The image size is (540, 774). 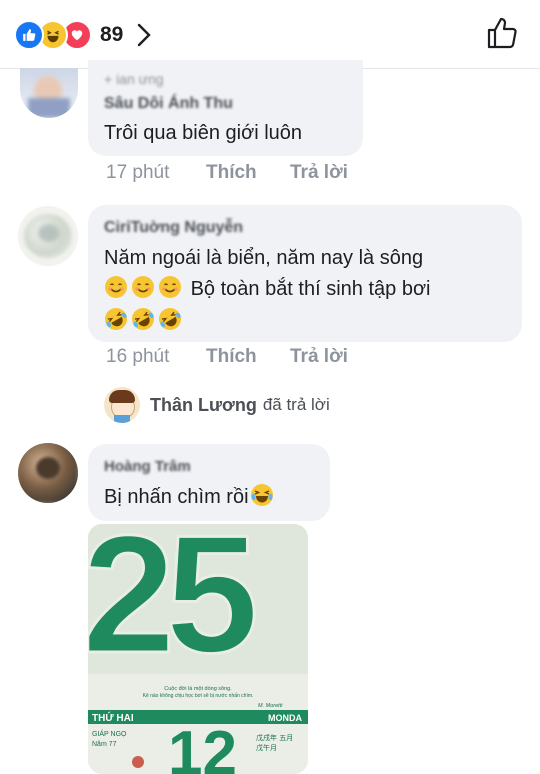 I want to click on calendar-lunar-left-1: GIÁP NGỌ, so click(x=109, y=733).